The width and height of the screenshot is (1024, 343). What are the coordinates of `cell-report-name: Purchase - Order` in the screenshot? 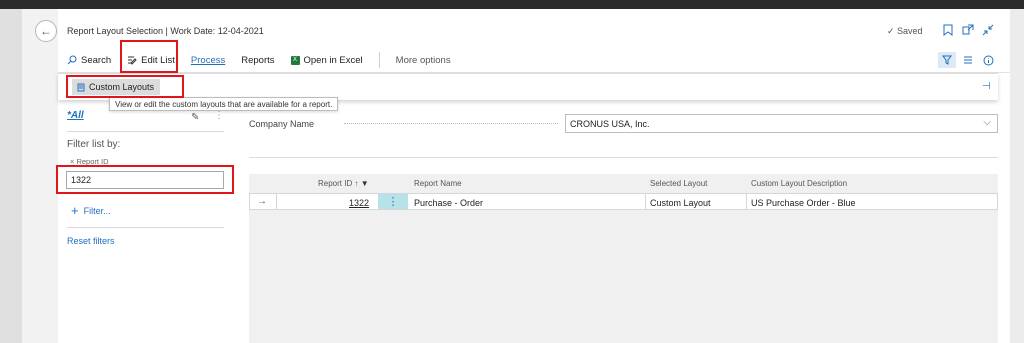 It's located at (449, 203).